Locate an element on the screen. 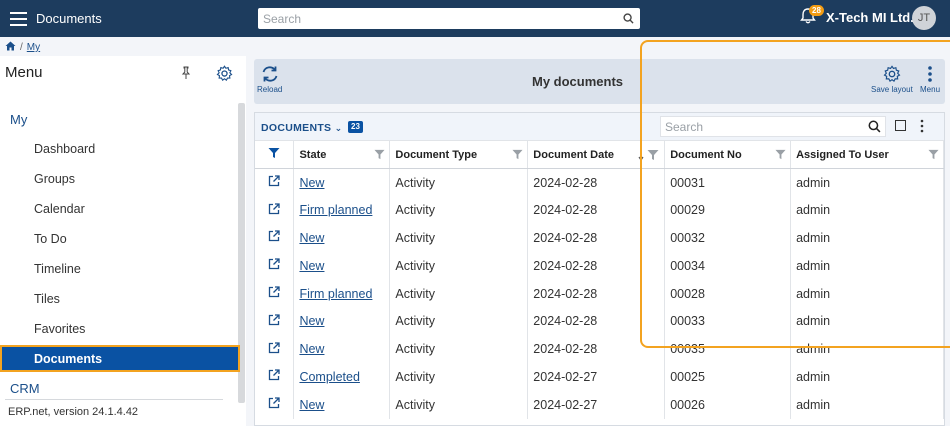 Image resolution: width=950 pixels, height=426 pixels. column-header-document-type: Document Type is located at coordinates (459, 154).